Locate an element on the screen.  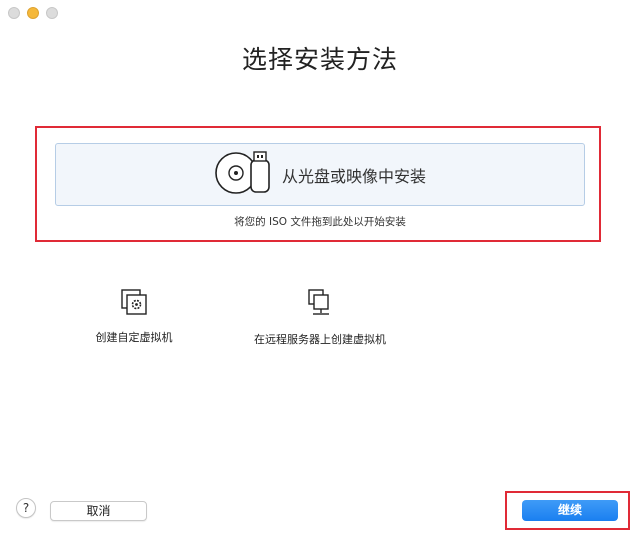
create-custom-vm-label: 创建自定虚拟机 is located at coordinates (134, 337).